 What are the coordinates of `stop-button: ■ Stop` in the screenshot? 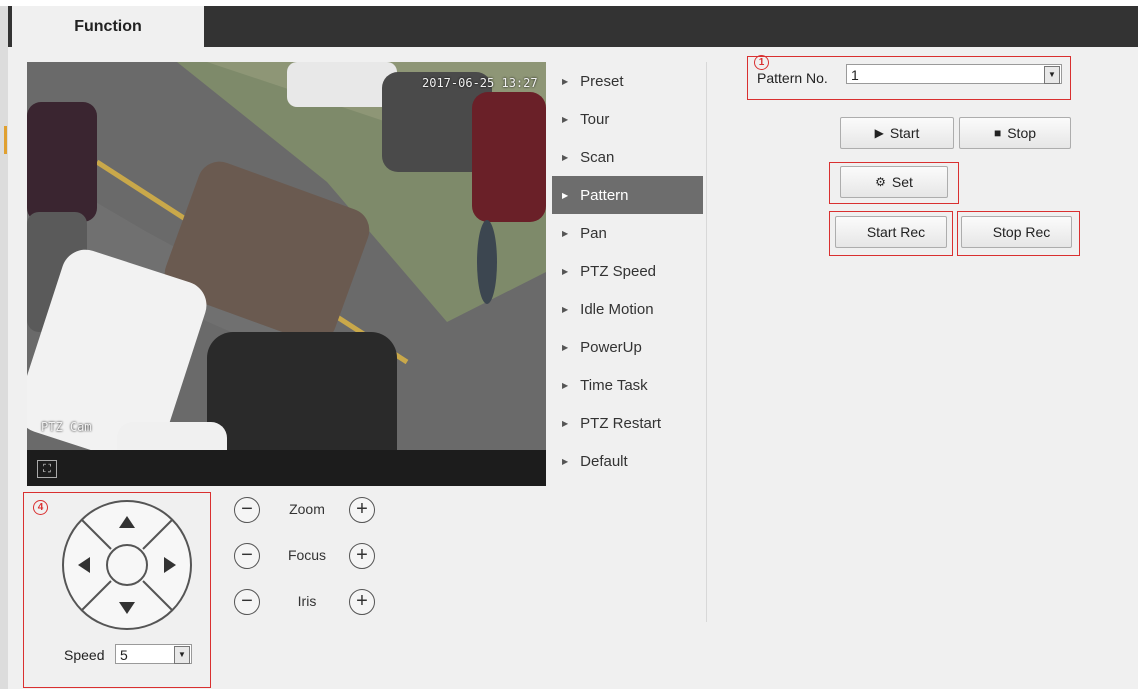 It's located at (1015, 133).